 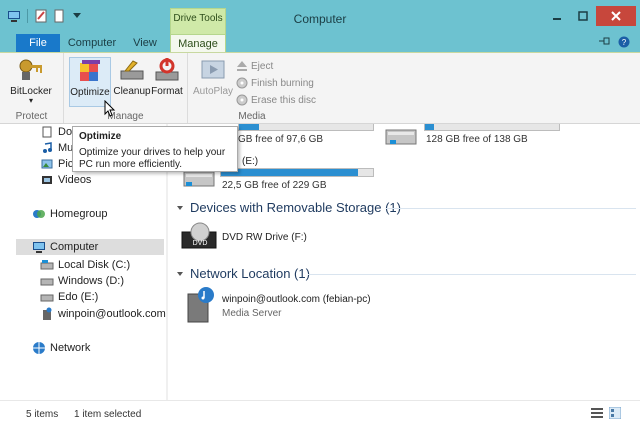 I want to click on status-selected-count: 1 item selected, so click(x=108, y=414).